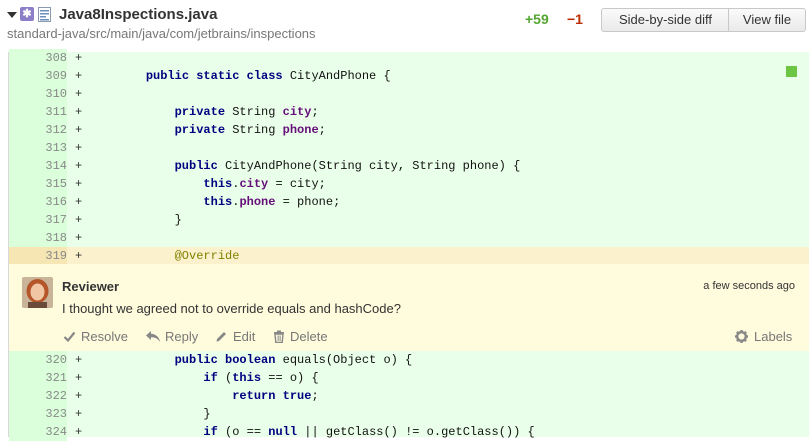 This screenshot has width=809, height=441. Describe the element at coordinates (246, 112) in the screenshot. I see `code-text: private String city;` at that location.